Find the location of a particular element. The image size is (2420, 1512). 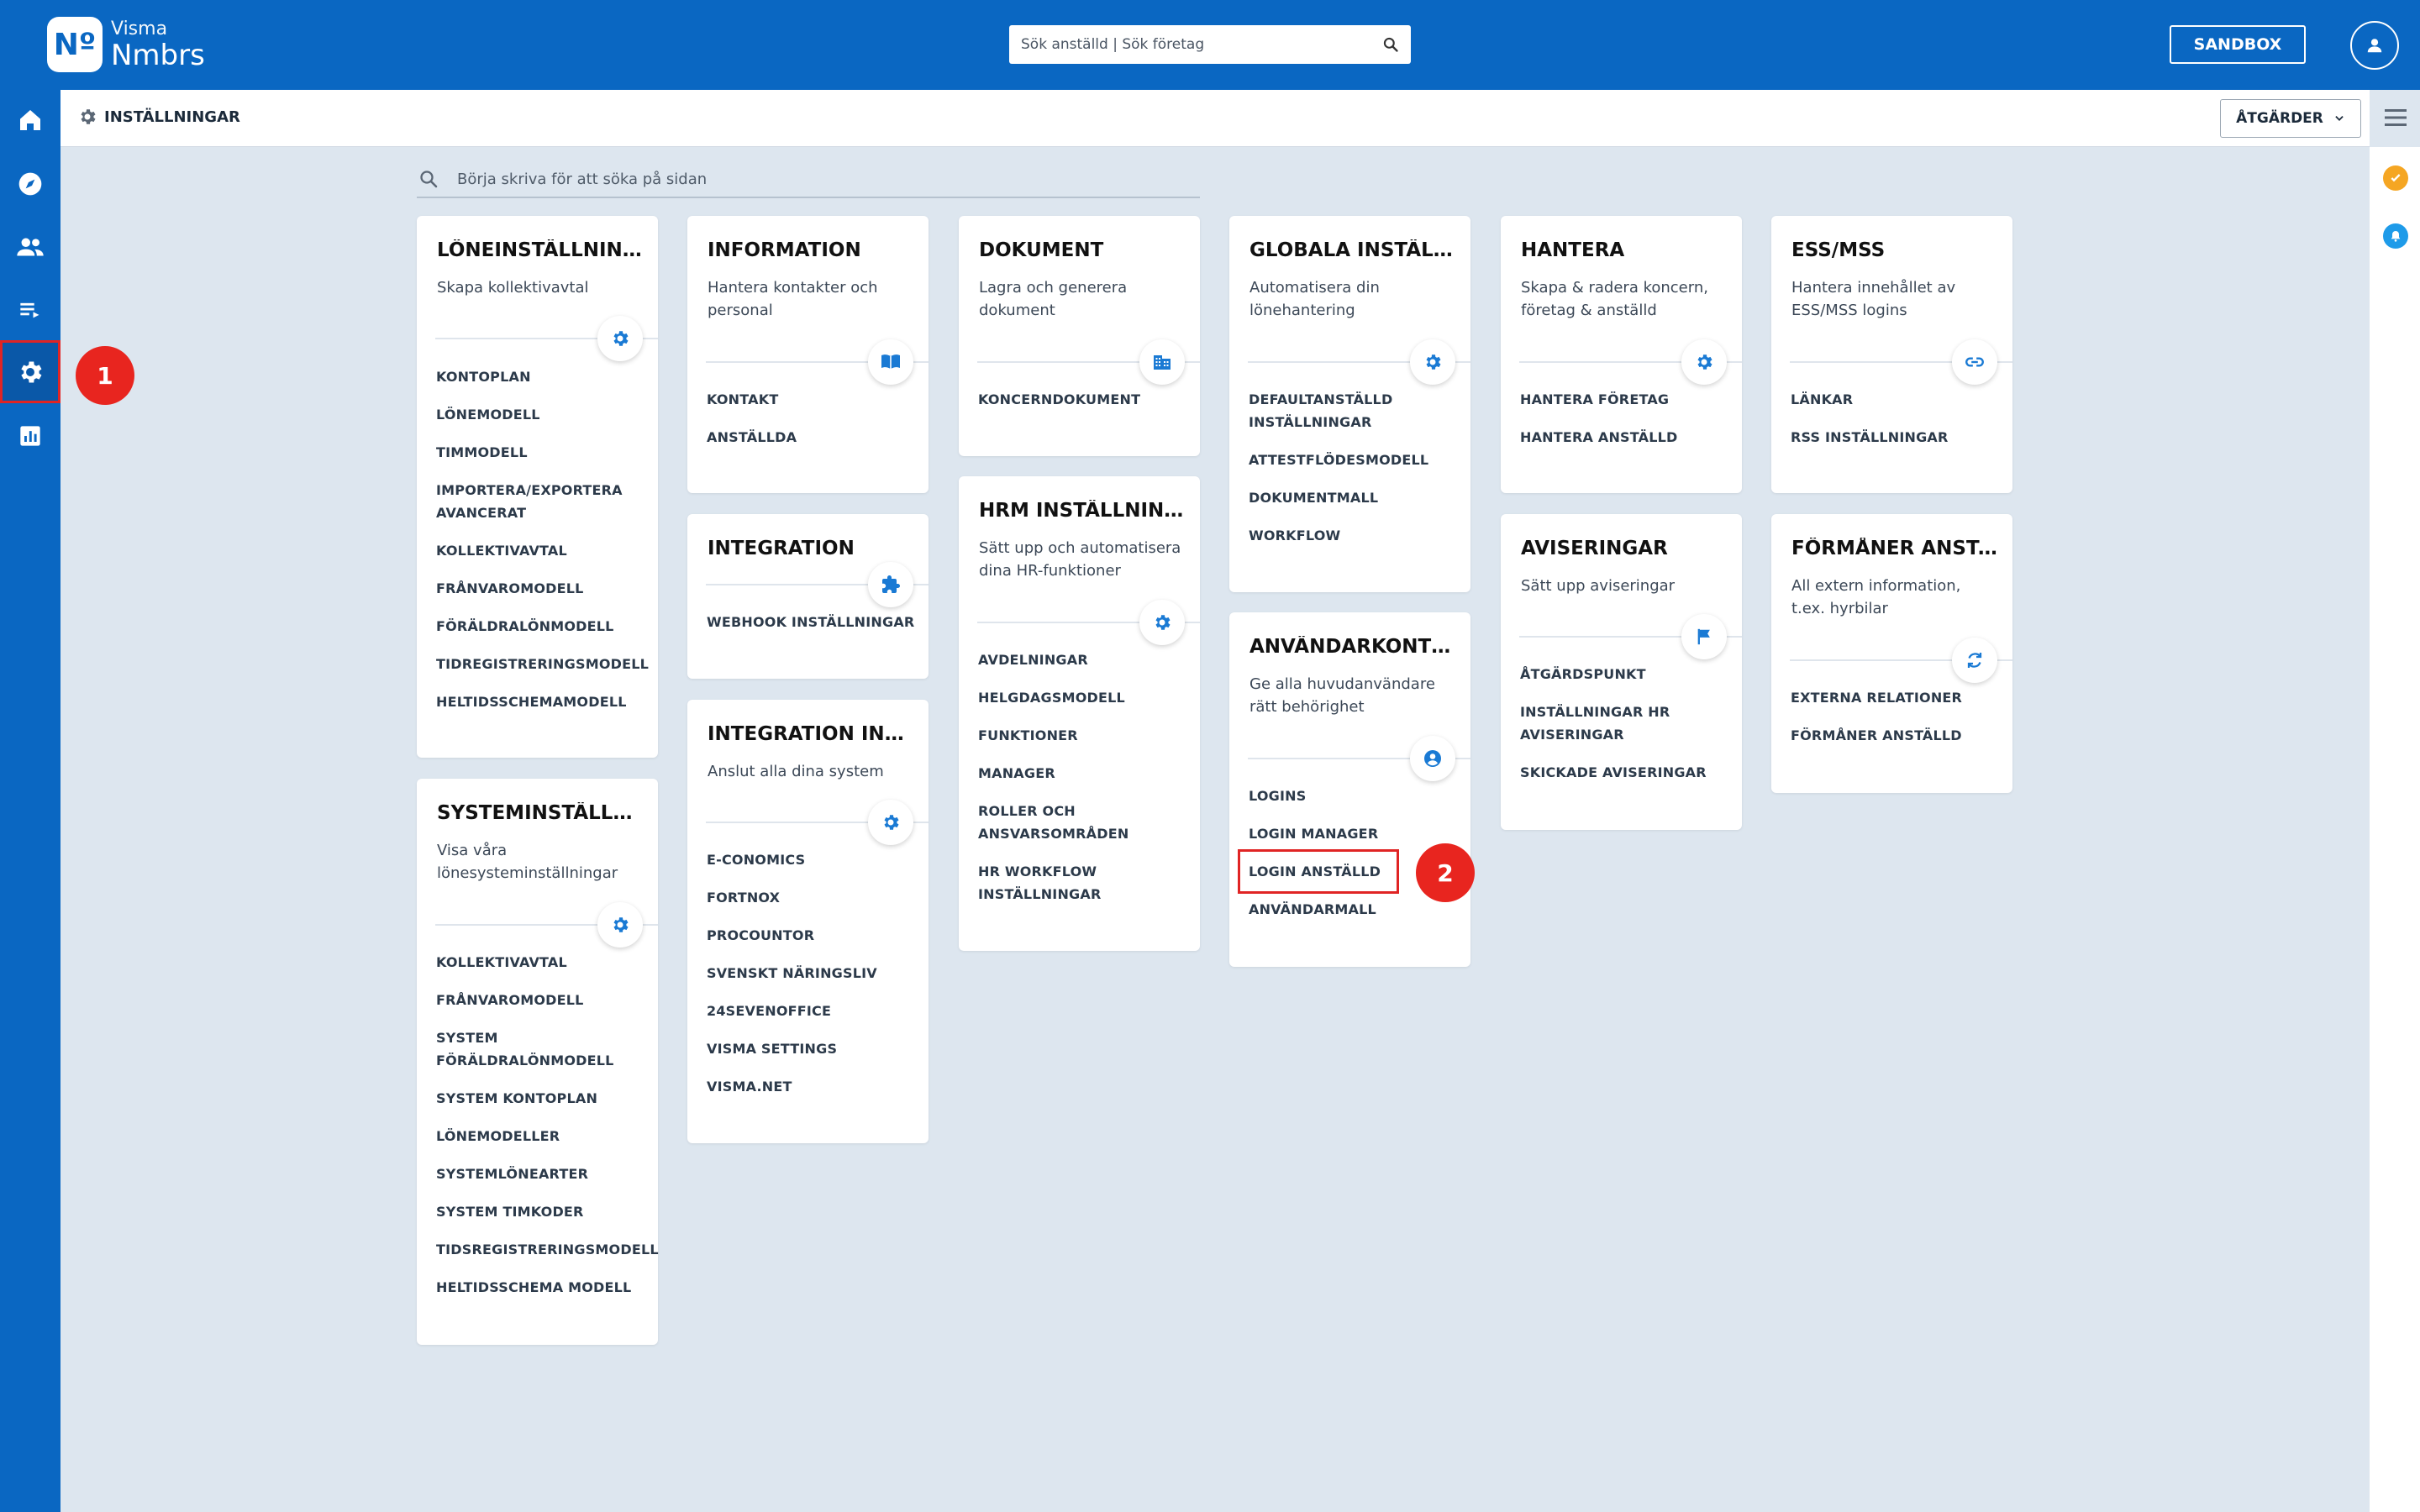

link-manager: MANAGER is located at coordinates (1082, 773).